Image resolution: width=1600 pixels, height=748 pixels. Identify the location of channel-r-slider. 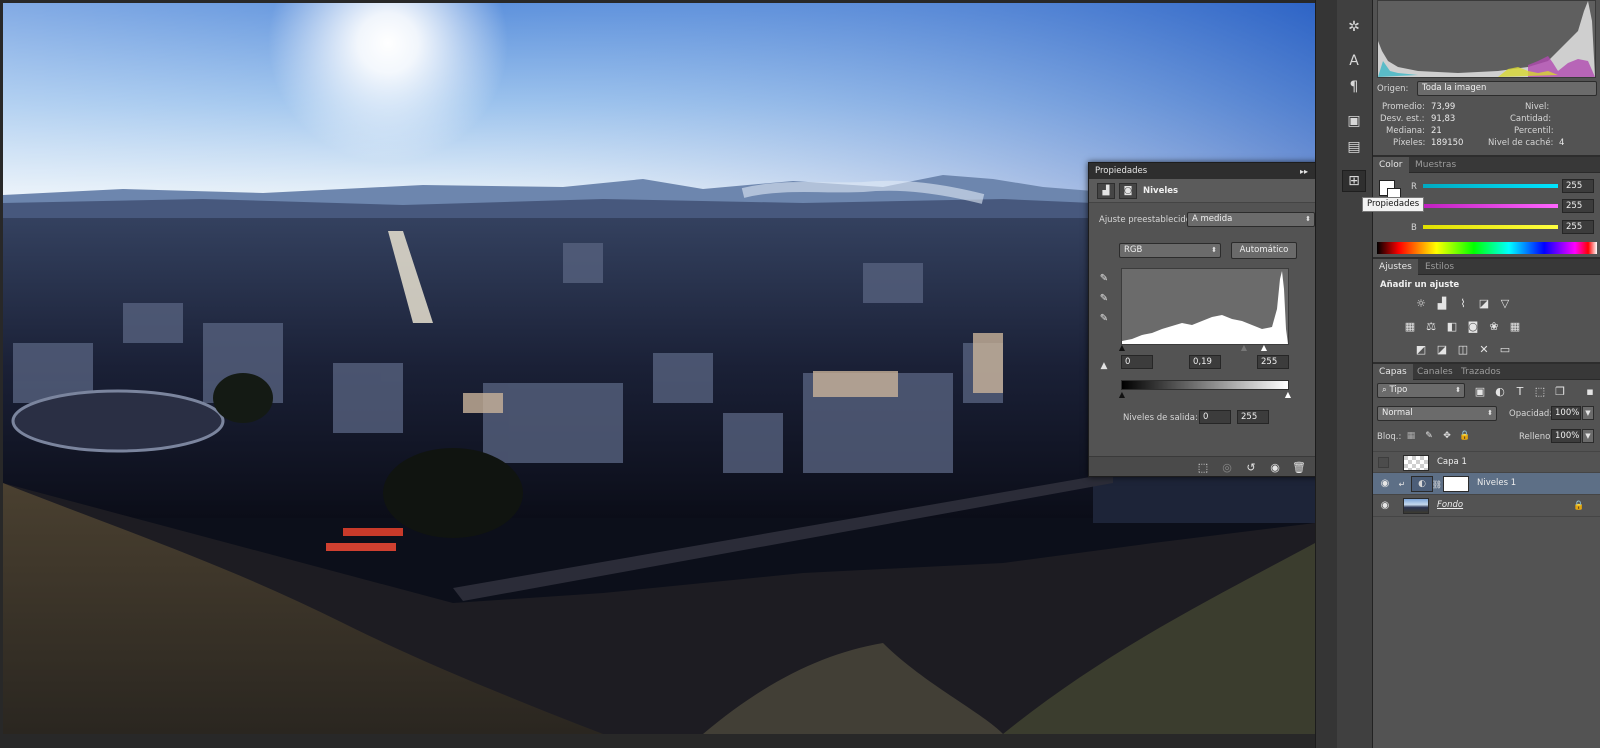
(1490, 186).